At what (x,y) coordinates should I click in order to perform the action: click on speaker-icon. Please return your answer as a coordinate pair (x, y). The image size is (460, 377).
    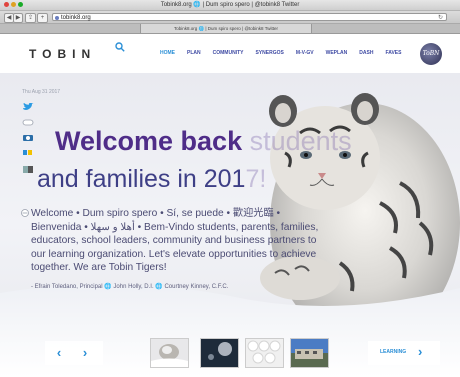
    Looking at the image, I should click on (25, 213).